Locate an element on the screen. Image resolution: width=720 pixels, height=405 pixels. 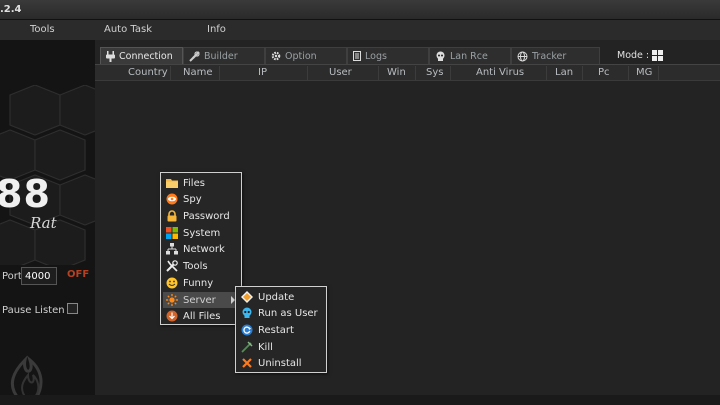
menu-item-kill: Kill is located at coordinates (281, 347).